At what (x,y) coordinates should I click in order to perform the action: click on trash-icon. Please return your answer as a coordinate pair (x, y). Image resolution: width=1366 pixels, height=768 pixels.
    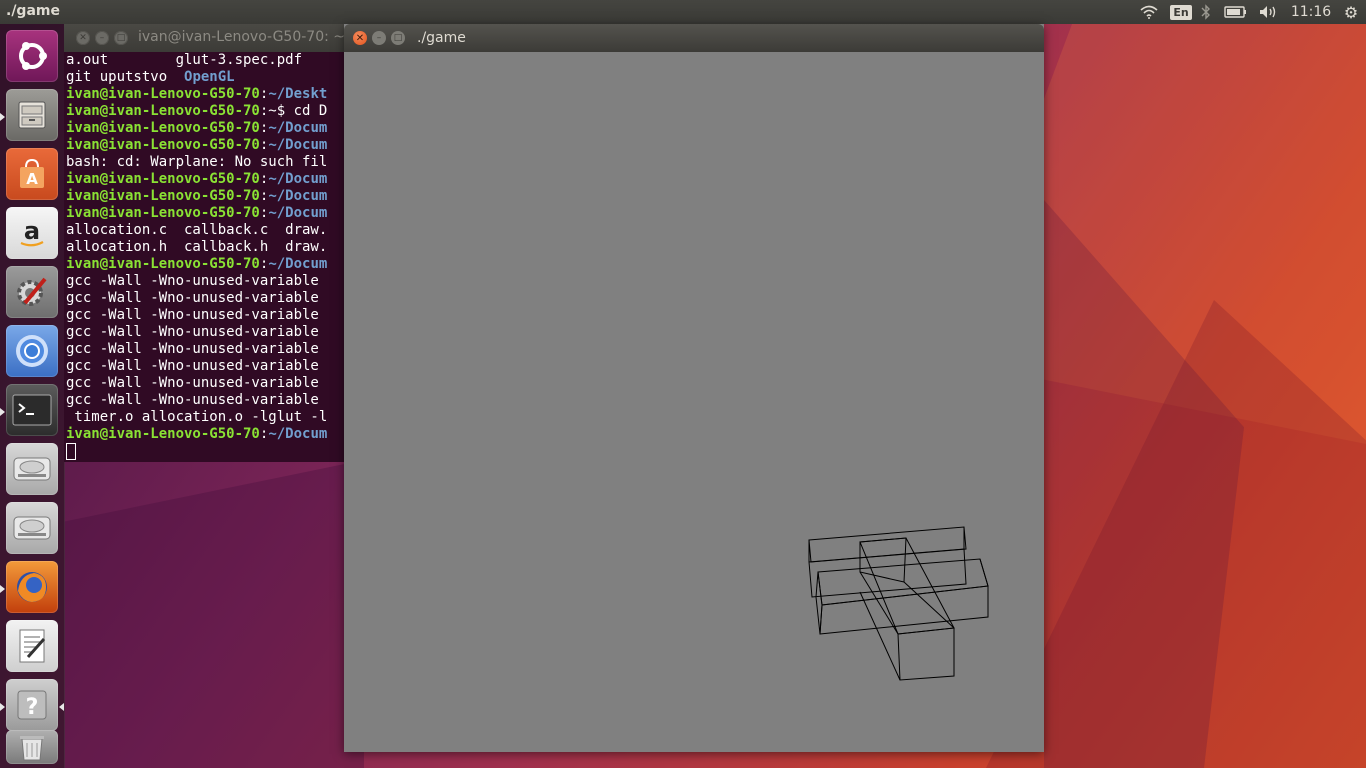
    Looking at the image, I should click on (32, 748).